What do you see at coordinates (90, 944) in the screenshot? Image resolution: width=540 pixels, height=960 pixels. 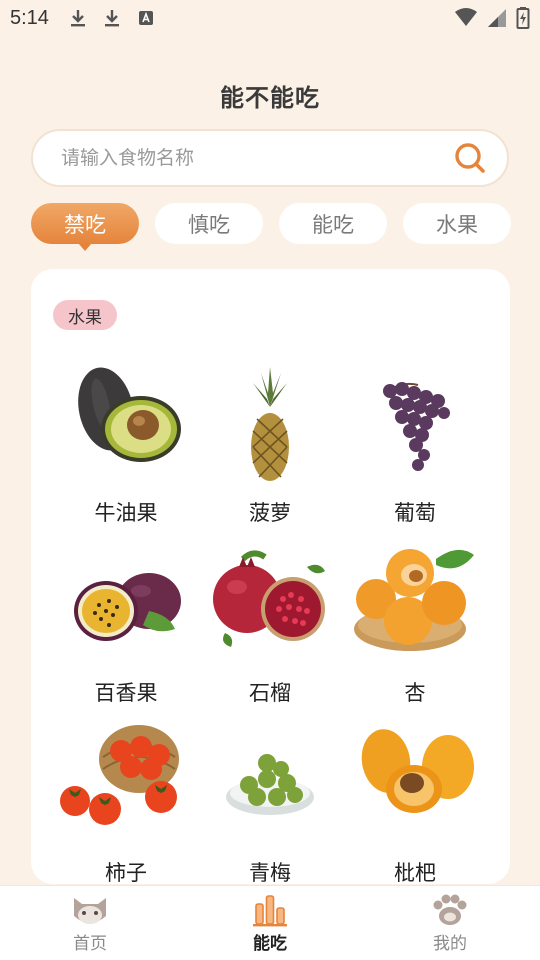 I see `nav-label: 首页` at bounding box center [90, 944].